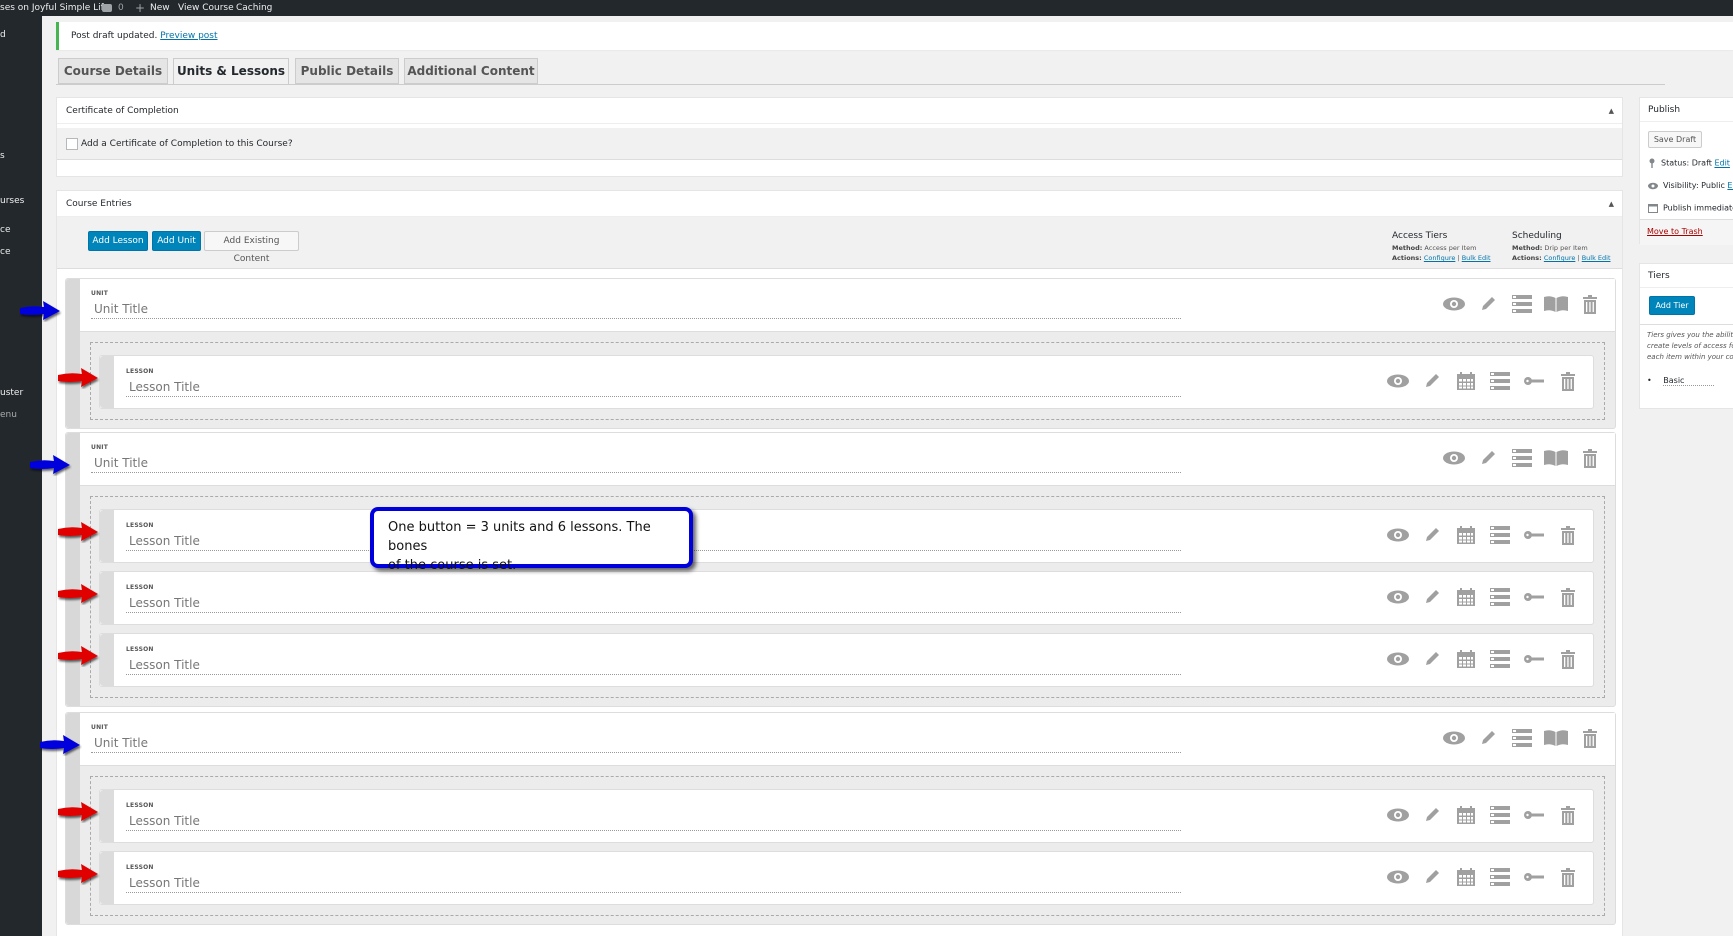 The width and height of the screenshot is (1733, 936). What do you see at coordinates (11, 393) in the screenshot?
I see `sidebar-item: uster` at bounding box center [11, 393].